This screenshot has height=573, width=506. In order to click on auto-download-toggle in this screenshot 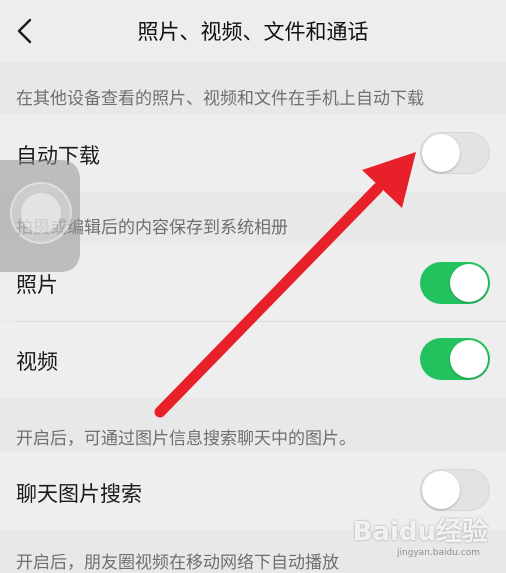, I will do `click(455, 153)`.